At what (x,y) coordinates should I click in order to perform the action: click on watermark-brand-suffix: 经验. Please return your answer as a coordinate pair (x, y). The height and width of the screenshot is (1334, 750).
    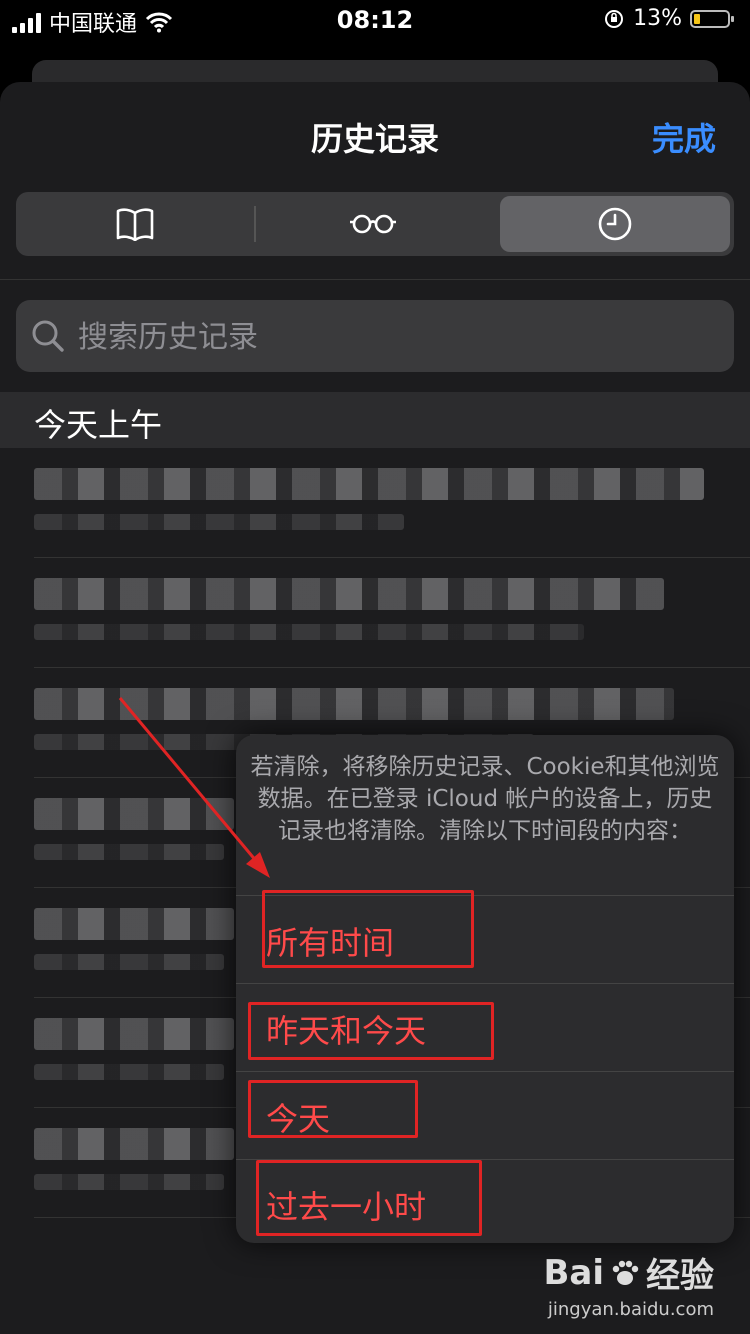
    Looking at the image, I should click on (680, 1276).